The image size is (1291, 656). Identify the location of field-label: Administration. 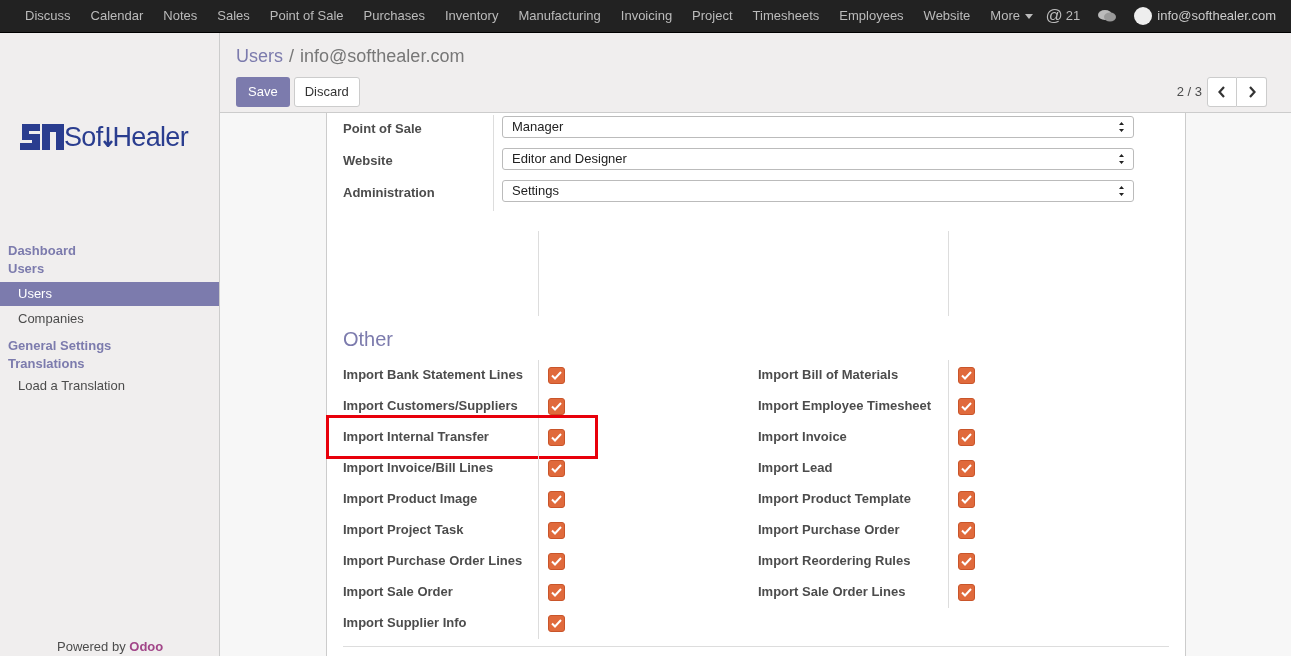
(389, 193).